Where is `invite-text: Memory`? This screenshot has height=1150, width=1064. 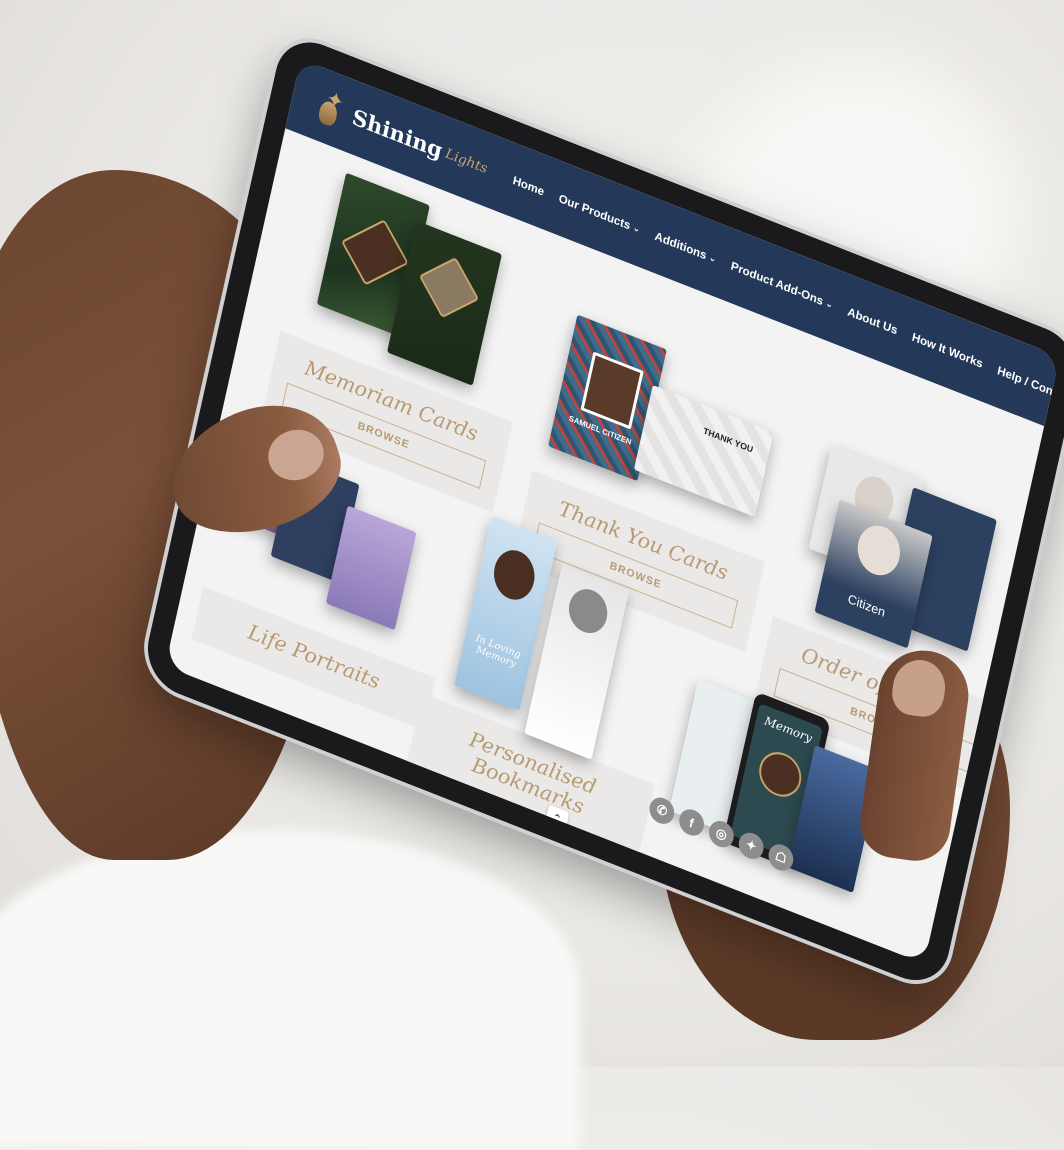 invite-text: Memory is located at coordinates (788, 729).